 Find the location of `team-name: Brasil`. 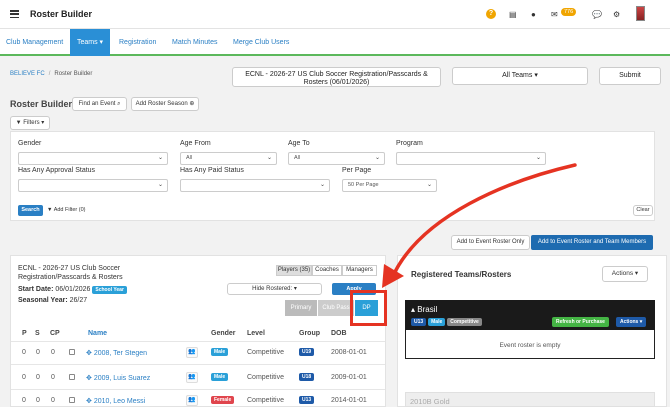

team-name: Brasil is located at coordinates (427, 309).